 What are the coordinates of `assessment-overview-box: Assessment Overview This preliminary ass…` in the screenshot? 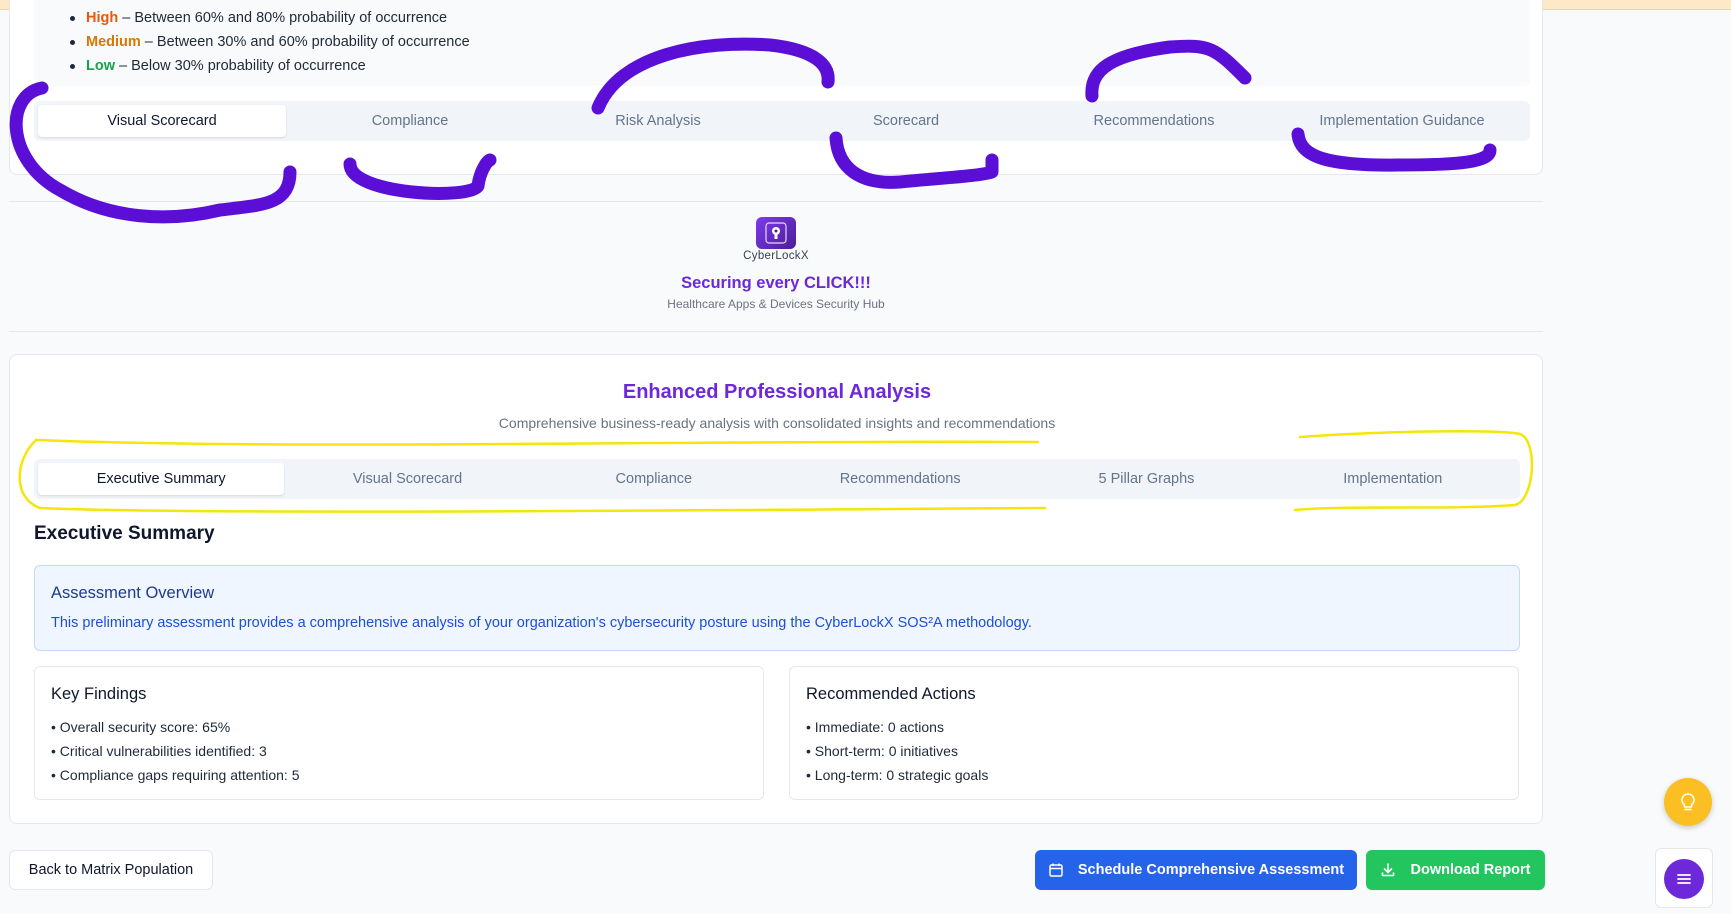 It's located at (777, 608).